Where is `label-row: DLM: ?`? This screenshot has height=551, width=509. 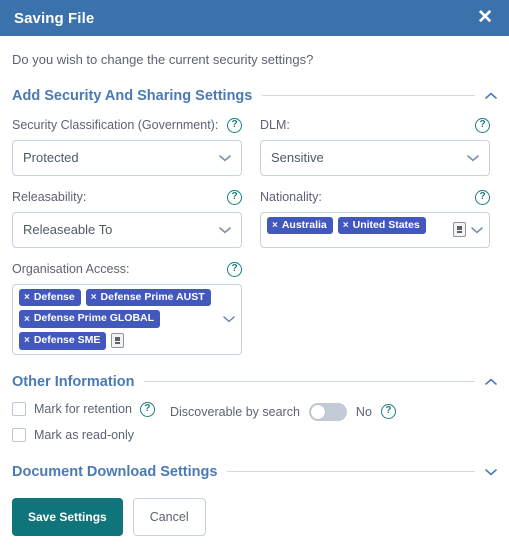 label-row: DLM: ? is located at coordinates (375, 125).